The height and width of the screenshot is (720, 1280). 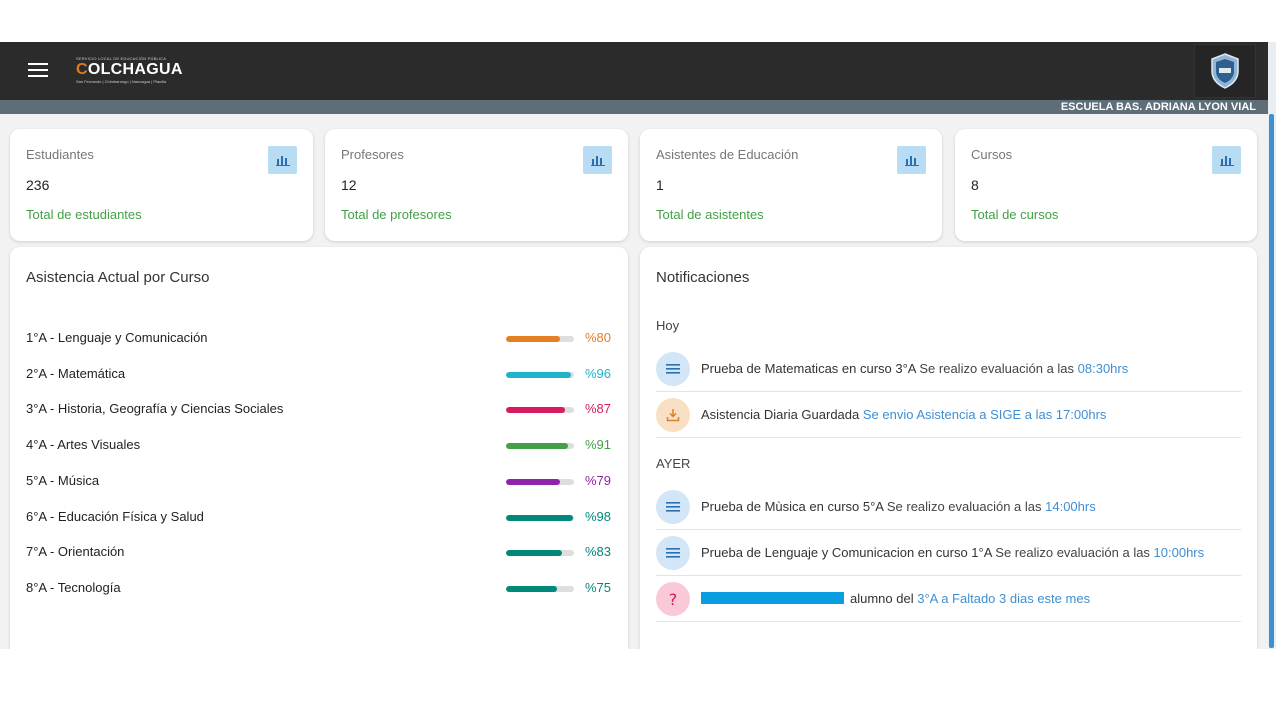 I want to click on course-name: 8°A - Tecnología, so click(x=73, y=587).